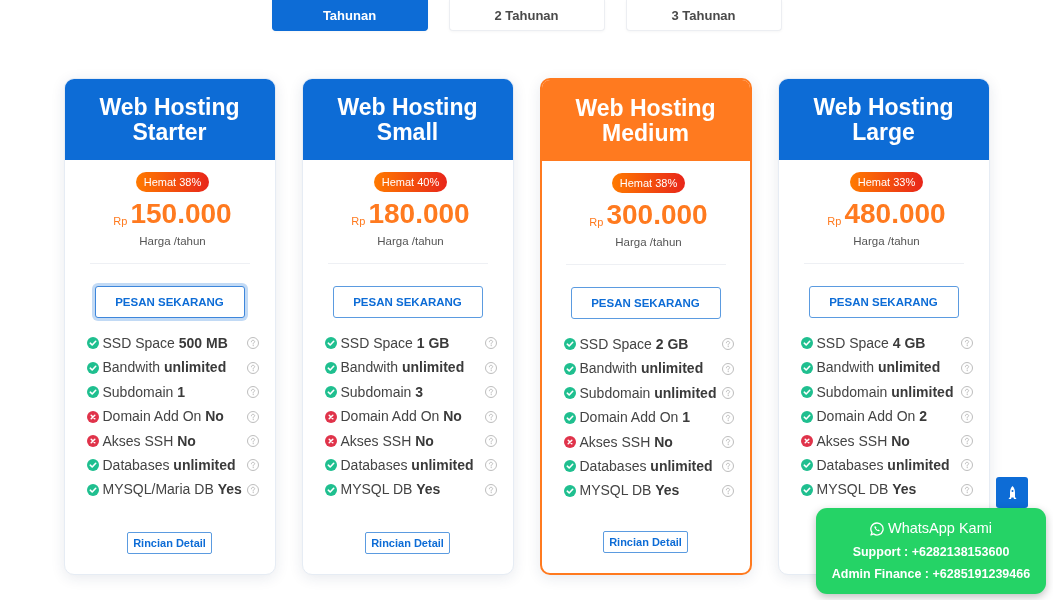 This screenshot has height=600, width=1053. I want to click on contact-number: Admin Finance : +6285191239466, so click(931, 574).